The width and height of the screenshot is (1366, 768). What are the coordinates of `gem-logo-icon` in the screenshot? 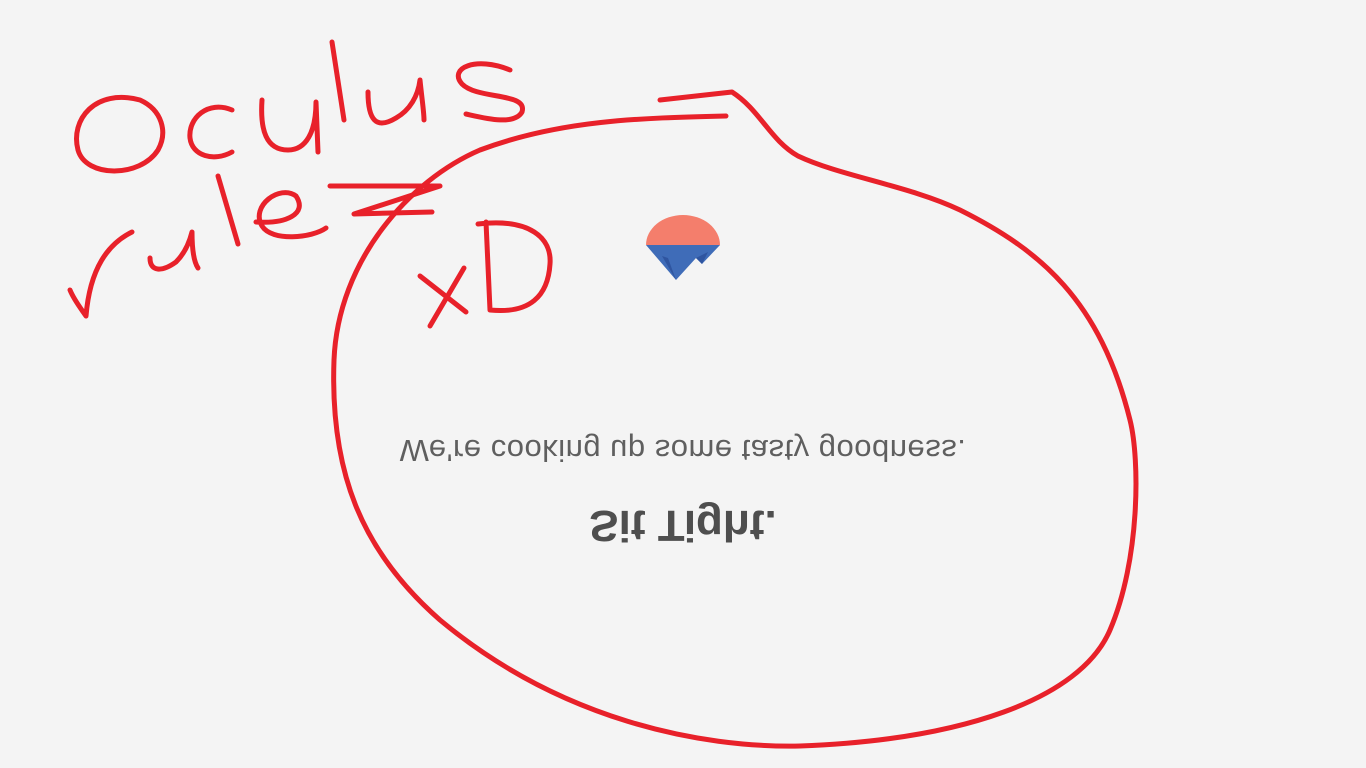 It's located at (683, 247).